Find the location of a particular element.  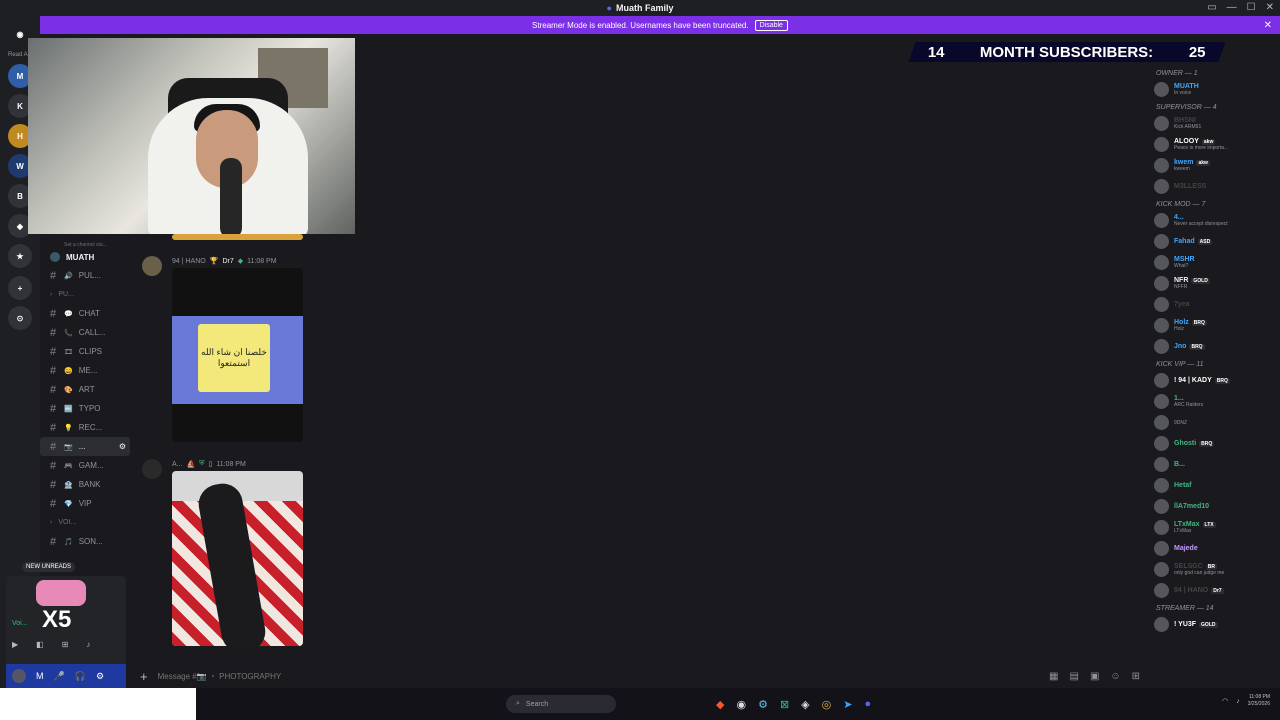

member-text: Fahad ASD is located at coordinates (1193, 241).